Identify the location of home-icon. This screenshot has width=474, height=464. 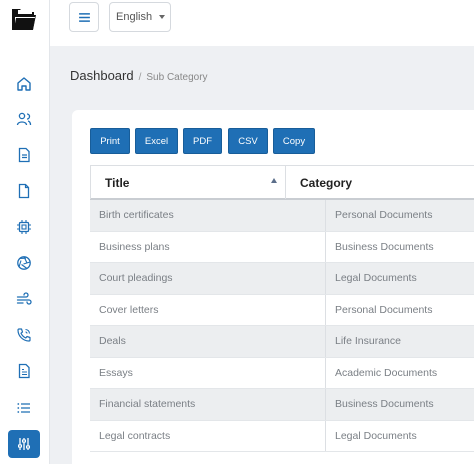
(24, 84).